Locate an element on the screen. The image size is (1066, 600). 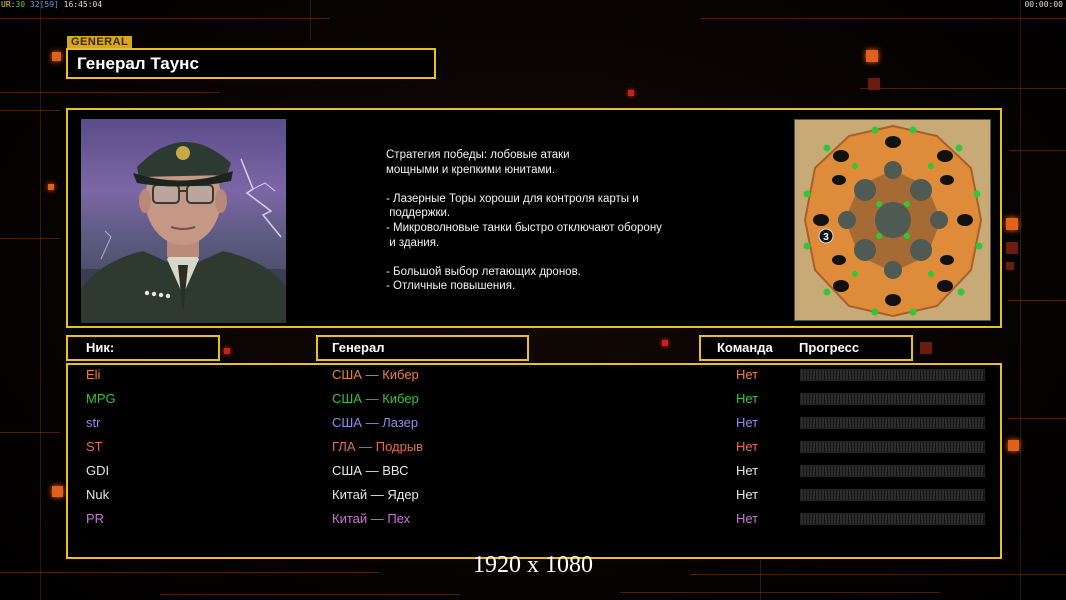
player-nick: str is located at coordinates (93, 422).